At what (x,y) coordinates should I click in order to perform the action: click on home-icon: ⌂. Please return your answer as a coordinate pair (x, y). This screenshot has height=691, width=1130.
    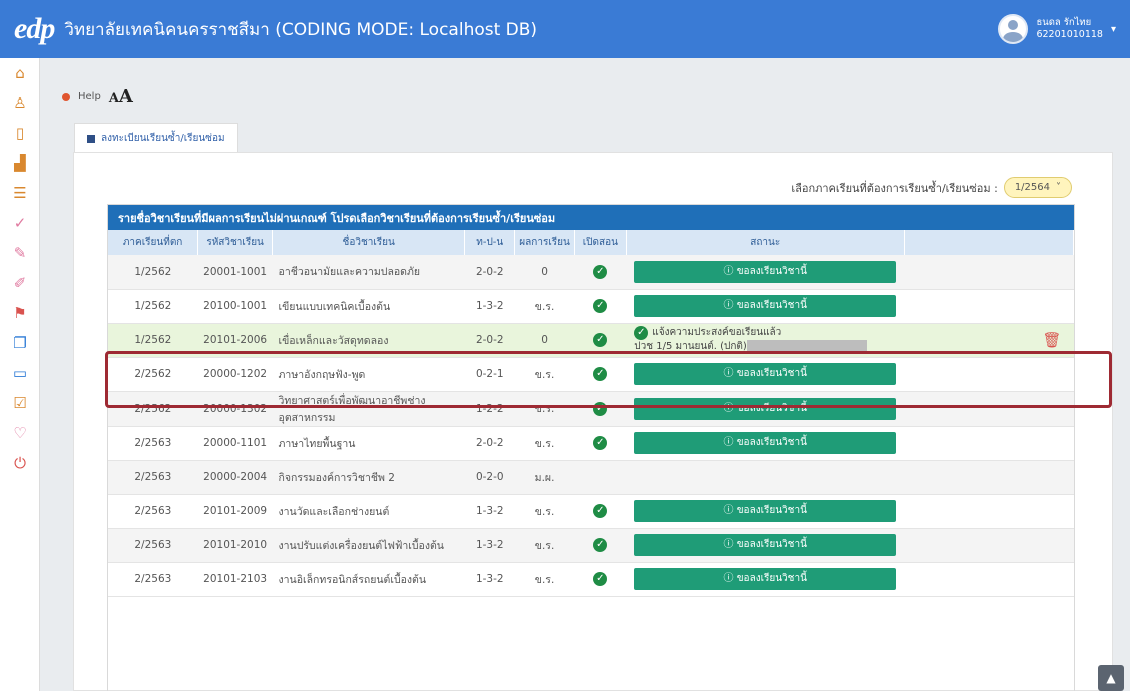
    Looking at the image, I should click on (20, 73).